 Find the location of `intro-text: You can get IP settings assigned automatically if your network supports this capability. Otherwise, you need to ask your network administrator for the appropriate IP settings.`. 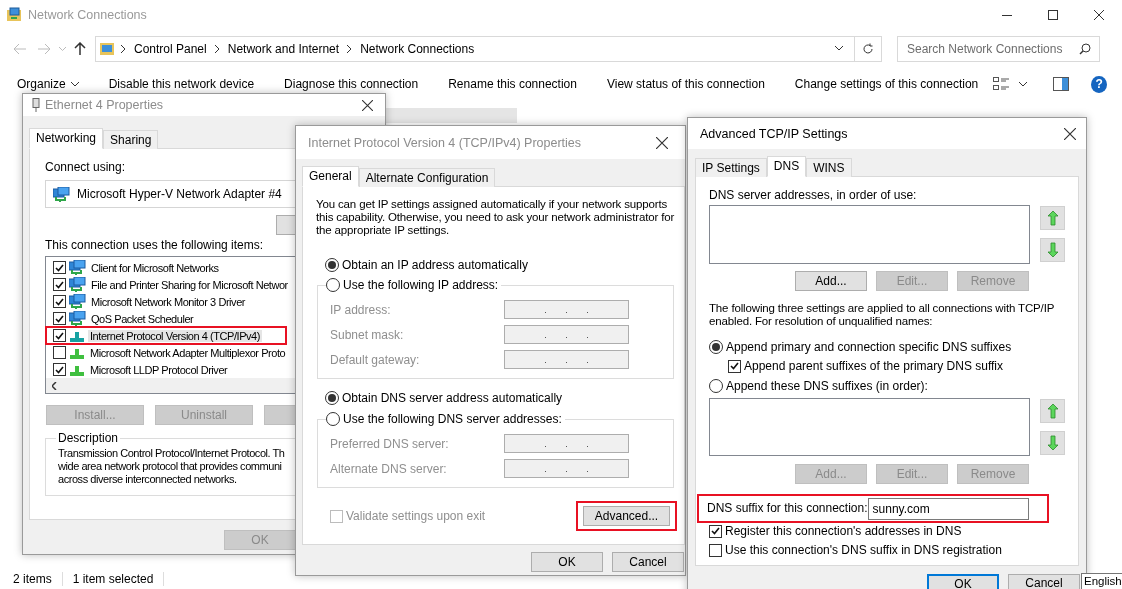

intro-text: You can get IP settings assigned automatically if your network supports this capability. Otherwise, you need to ask your network administrator for the appropriate IP settings. is located at coordinates (496, 217).